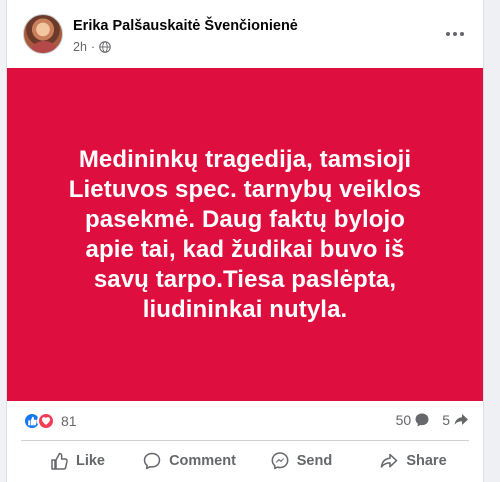  What do you see at coordinates (59, 461) in the screenshot?
I see `like-icon` at bounding box center [59, 461].